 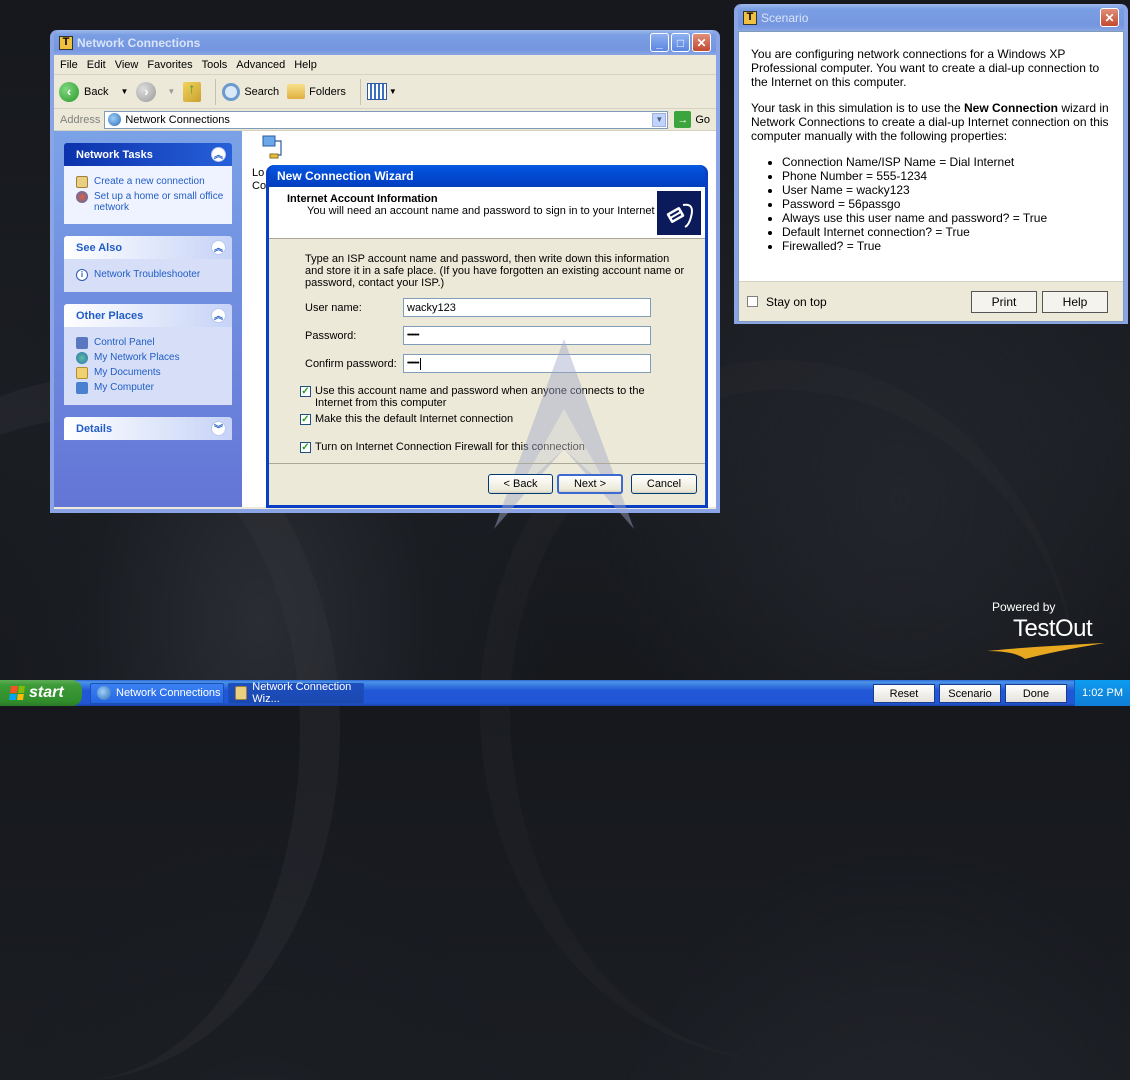 I want to click on maximize-button: □, so click(x=680, y=42).